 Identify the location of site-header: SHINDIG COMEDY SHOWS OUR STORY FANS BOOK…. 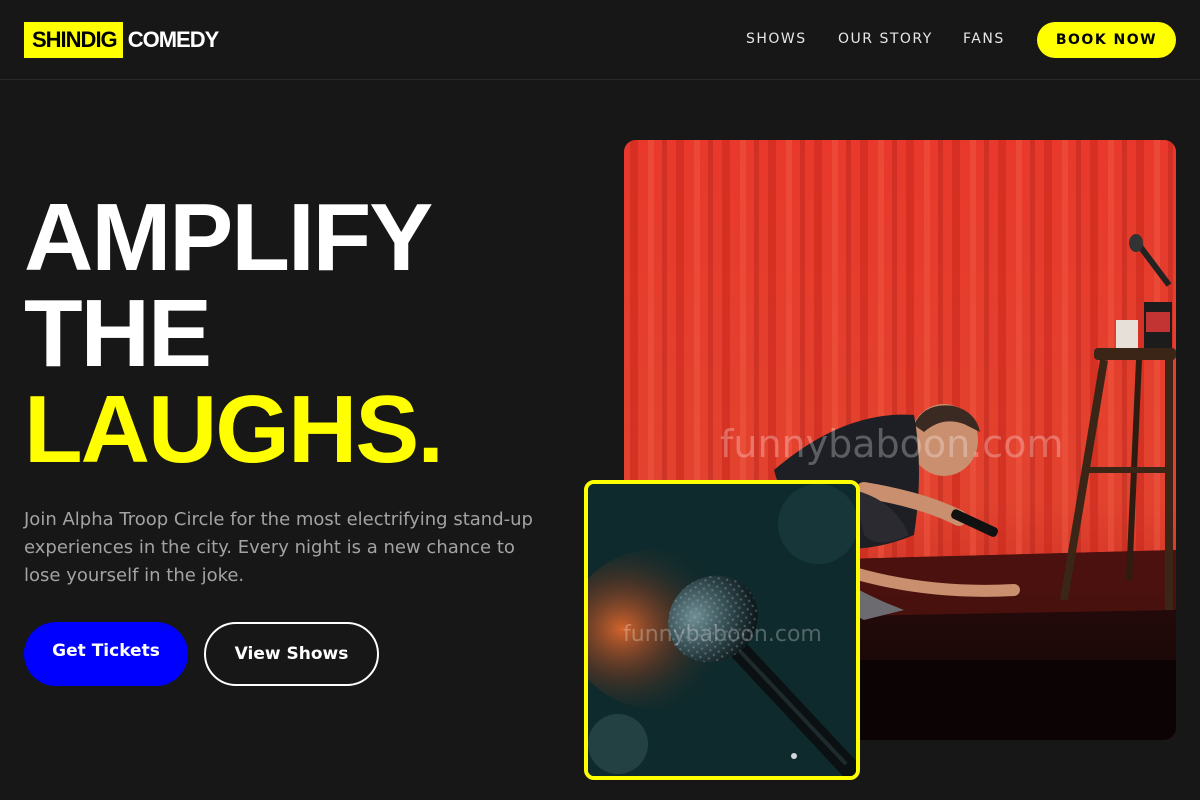
(600, 40).